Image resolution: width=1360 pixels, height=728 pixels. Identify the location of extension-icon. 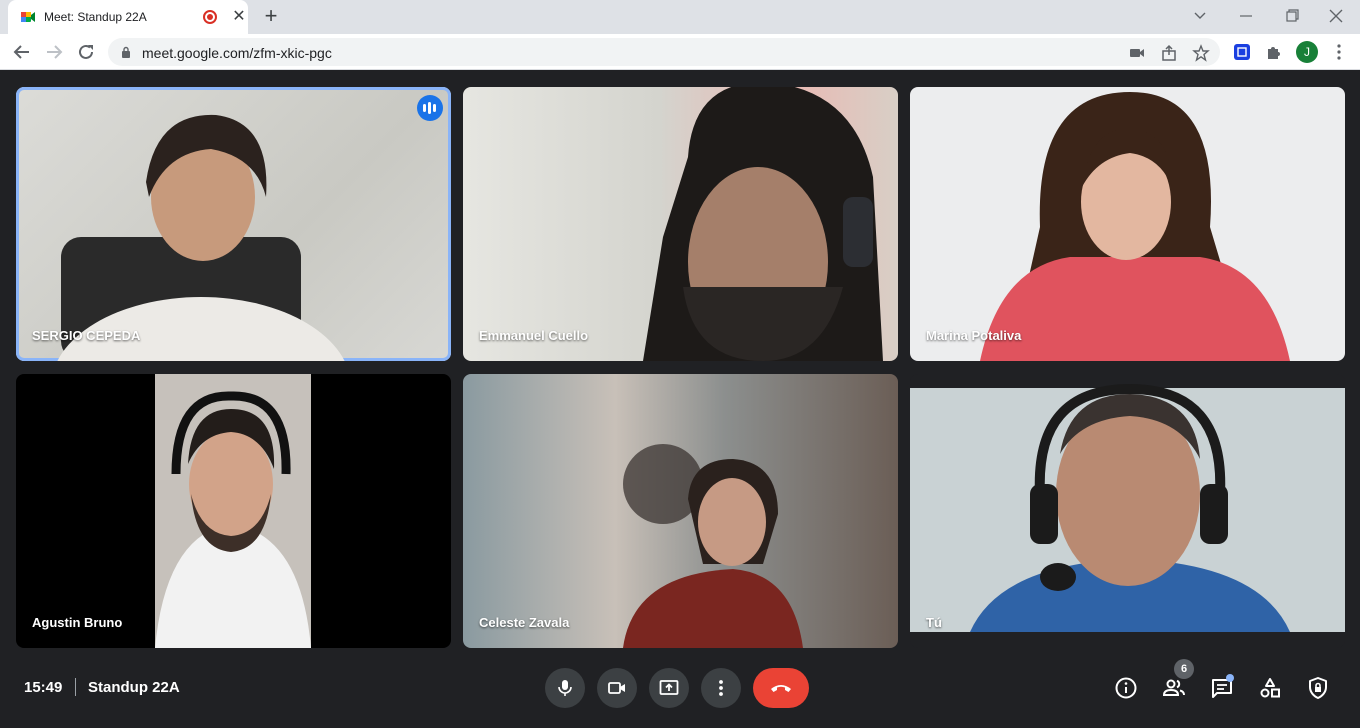
(1242, 52).